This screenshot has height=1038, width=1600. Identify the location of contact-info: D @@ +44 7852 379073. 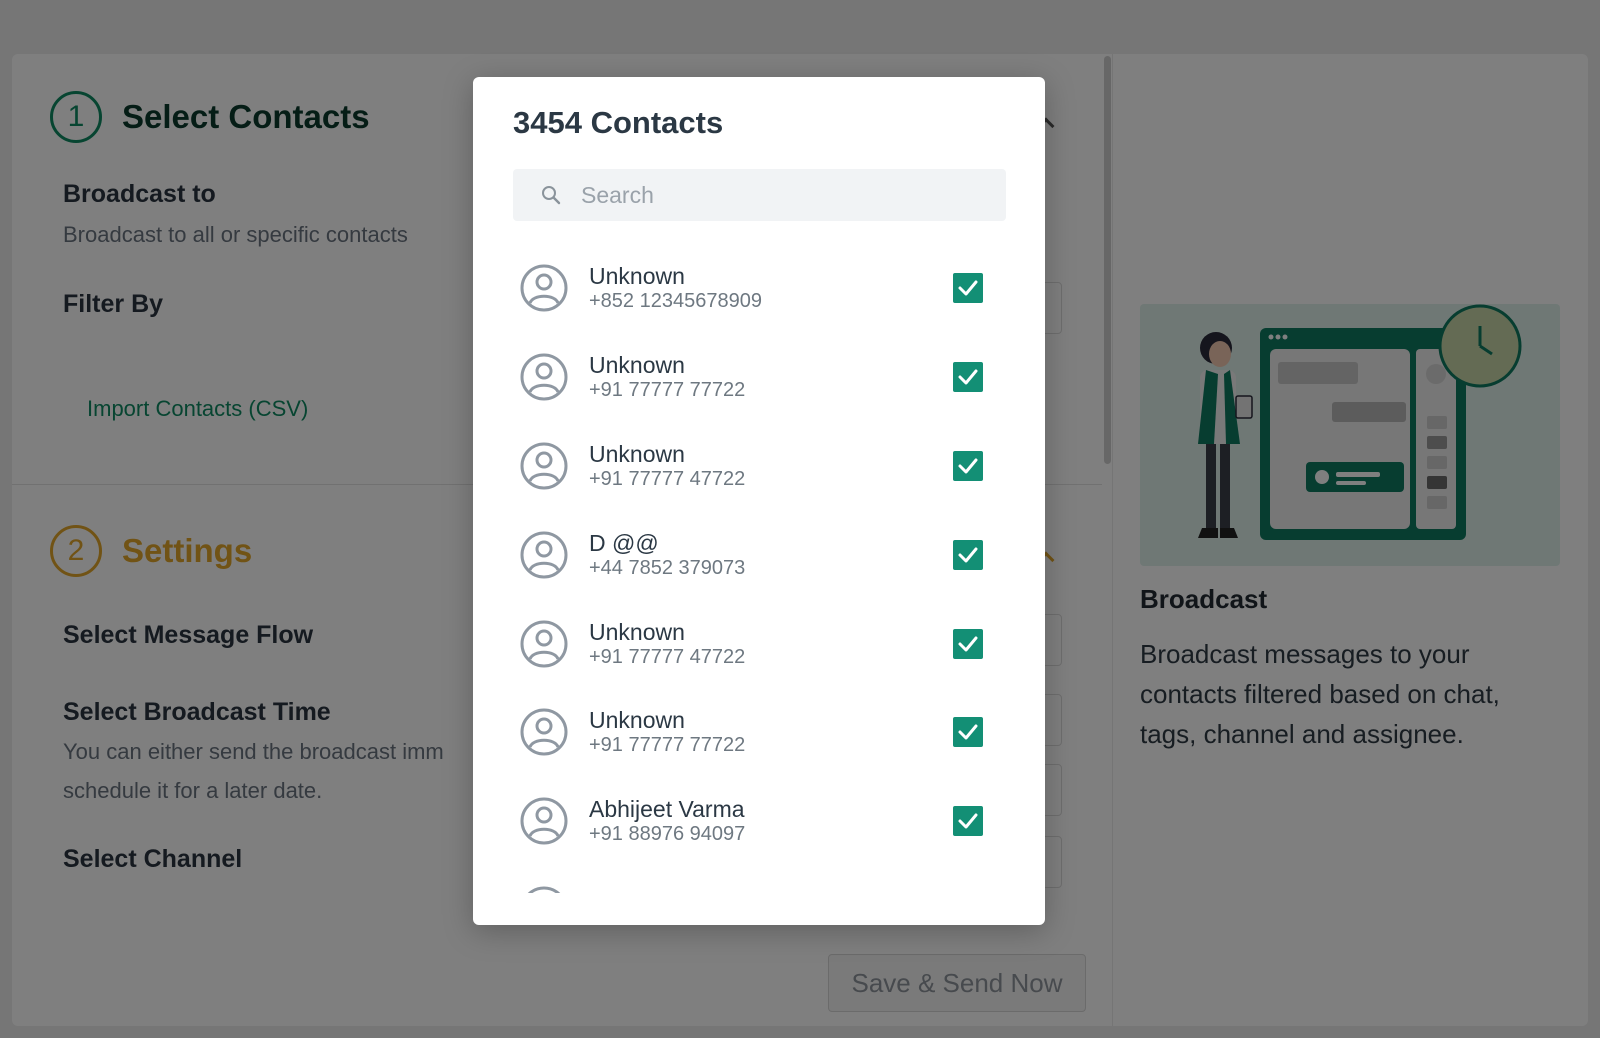
(771, 555).